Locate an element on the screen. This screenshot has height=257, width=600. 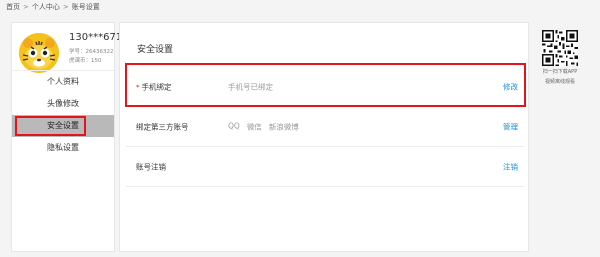
app-download-qr: 扫一扫下载APP 视频离线观看 is located at coordinates (560, 58).